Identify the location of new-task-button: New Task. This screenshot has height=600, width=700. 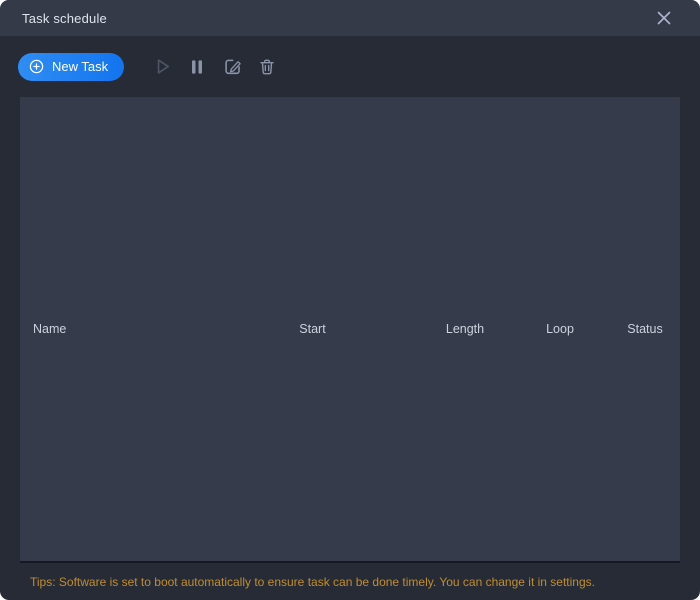
(71, 66).